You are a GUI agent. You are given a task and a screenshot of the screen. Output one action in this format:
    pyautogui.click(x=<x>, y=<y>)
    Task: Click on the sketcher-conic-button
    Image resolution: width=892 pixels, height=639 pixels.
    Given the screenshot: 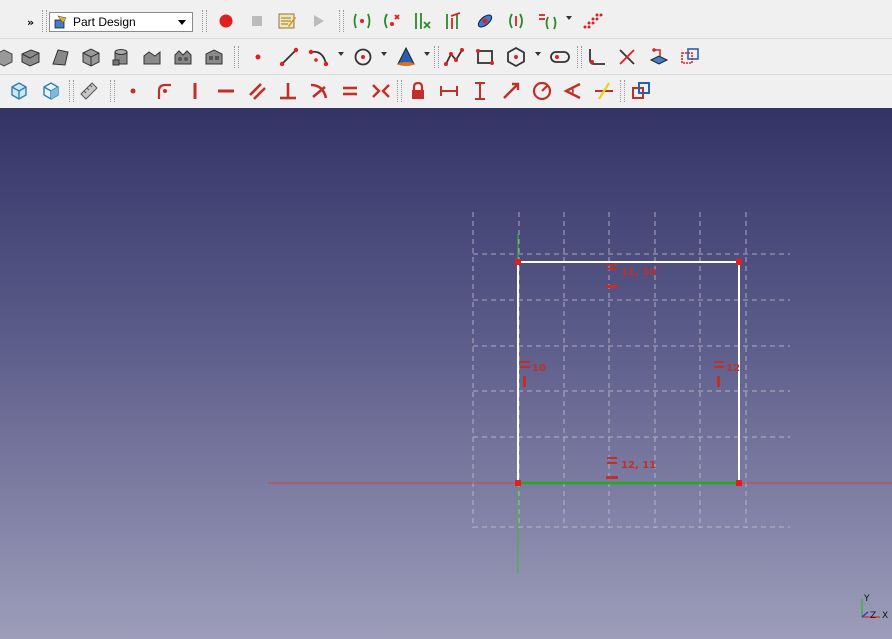 What is the action you would take?
    pyautogui.click(x=406, y=57)
    